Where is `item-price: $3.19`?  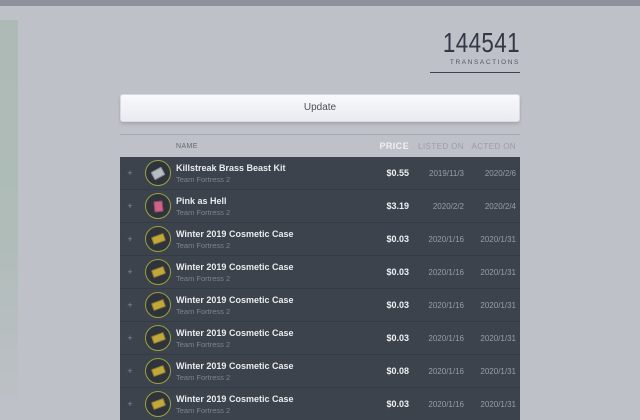 item-price: $3.19 is located at coordinates (397, 206).